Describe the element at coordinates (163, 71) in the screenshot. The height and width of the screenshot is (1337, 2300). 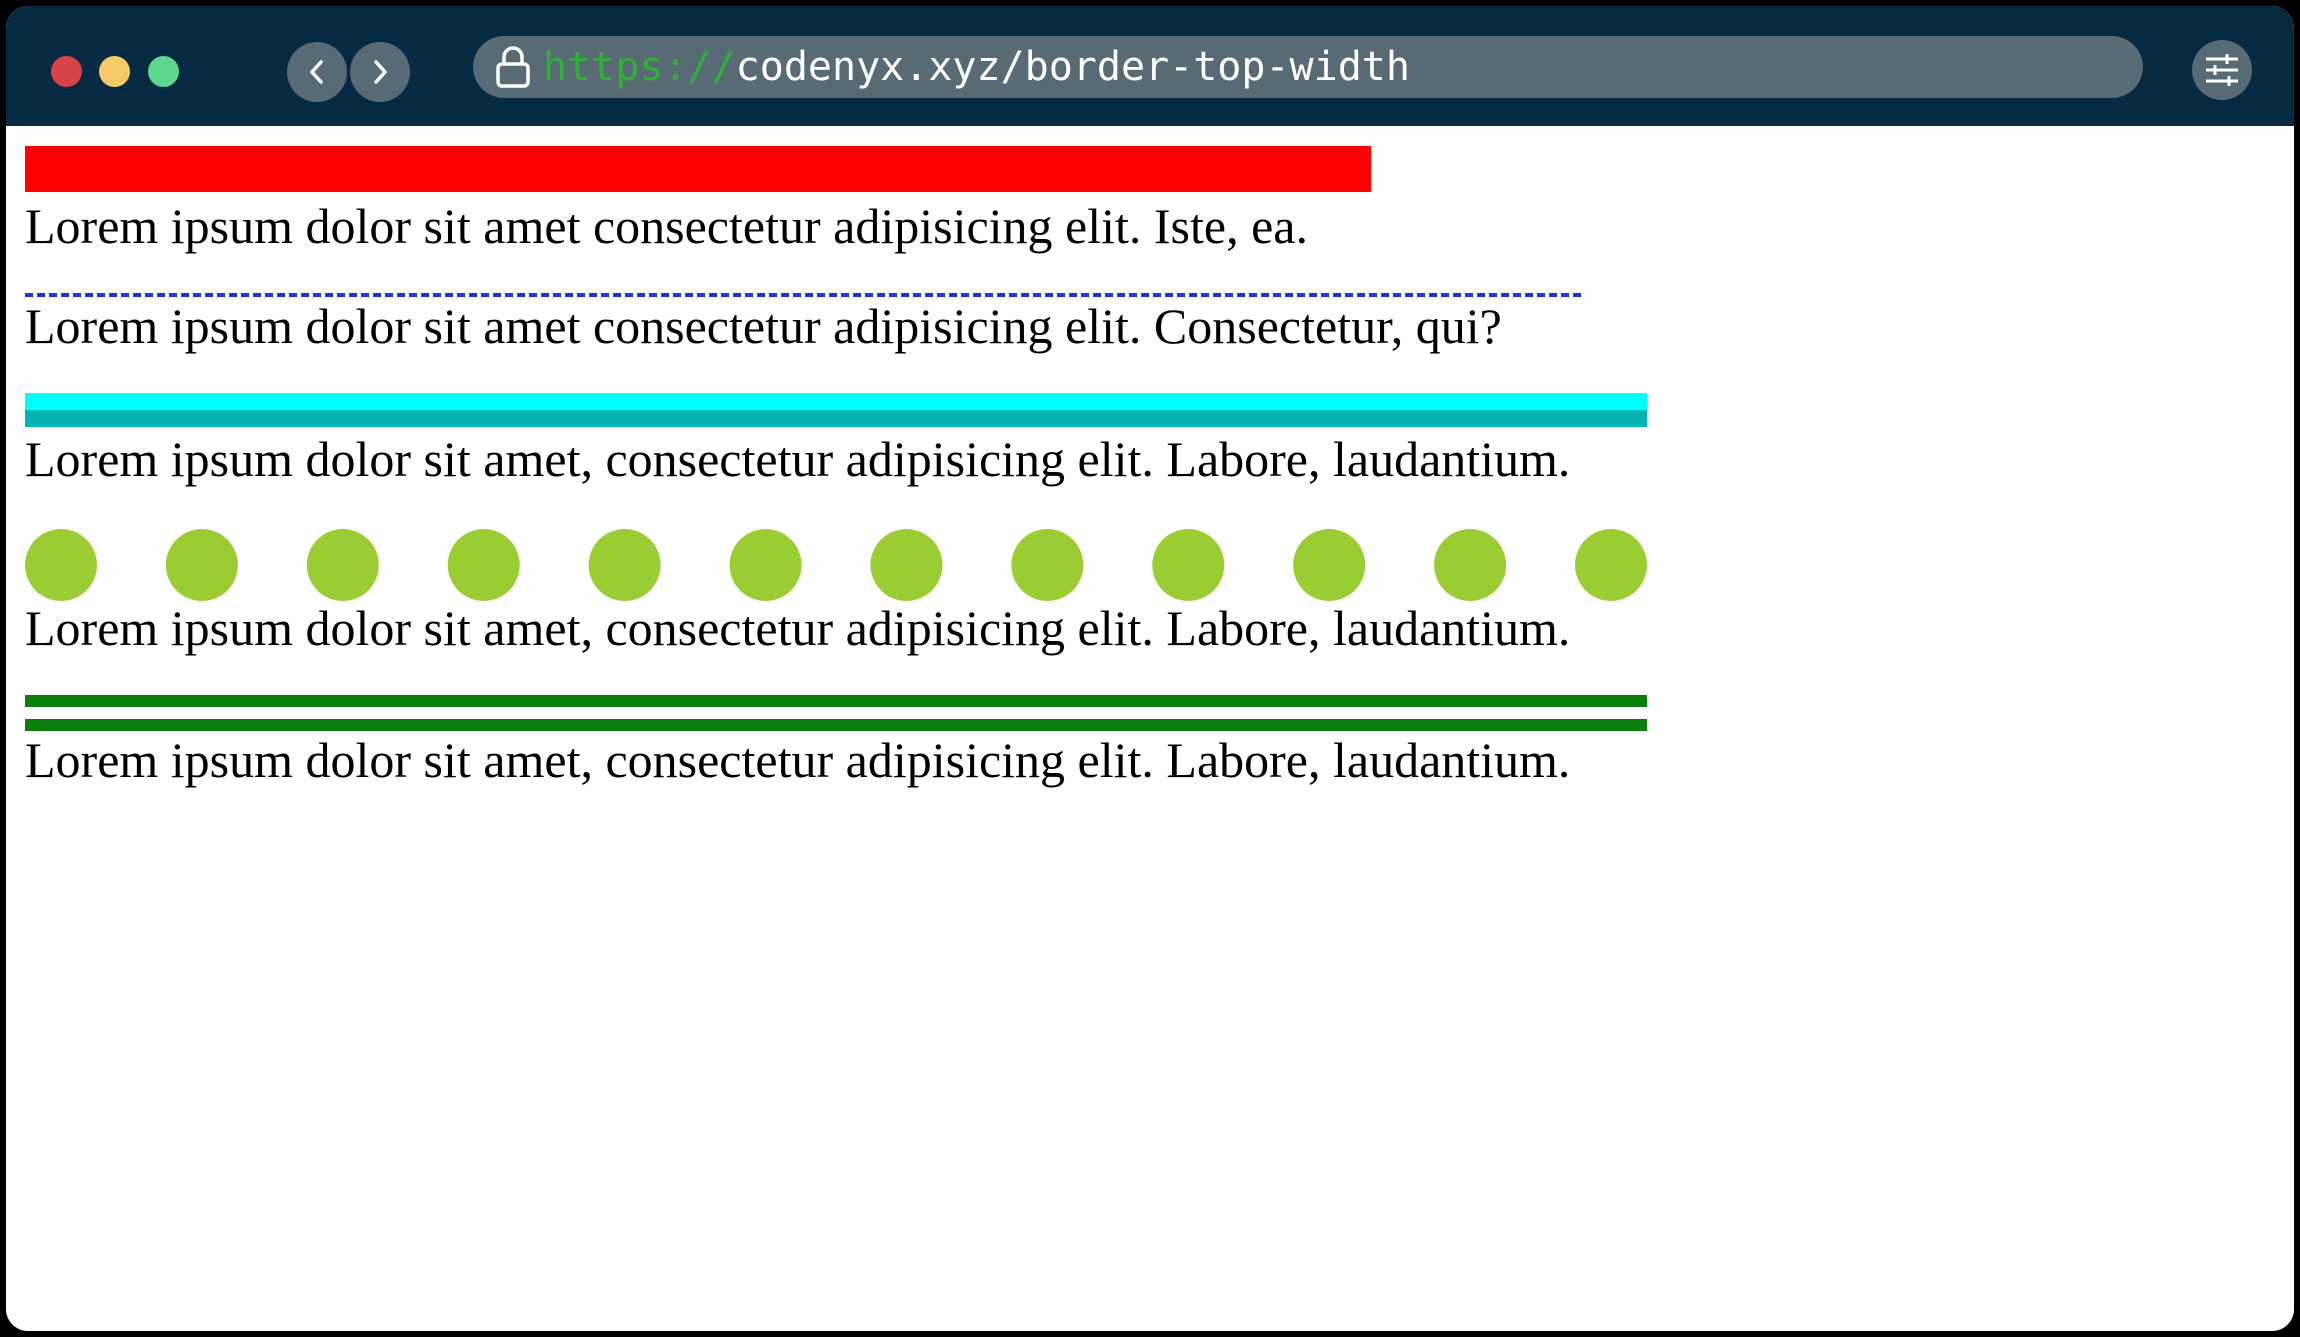
I see `maximize-window-button` at that location.